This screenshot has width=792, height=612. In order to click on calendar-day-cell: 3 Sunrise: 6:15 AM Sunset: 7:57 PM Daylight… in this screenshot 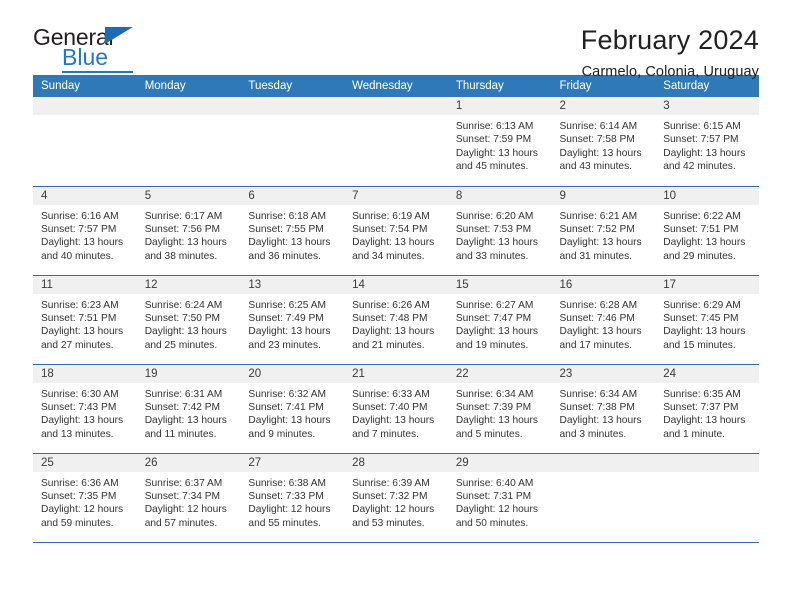, I will do `click(707, 142)`.